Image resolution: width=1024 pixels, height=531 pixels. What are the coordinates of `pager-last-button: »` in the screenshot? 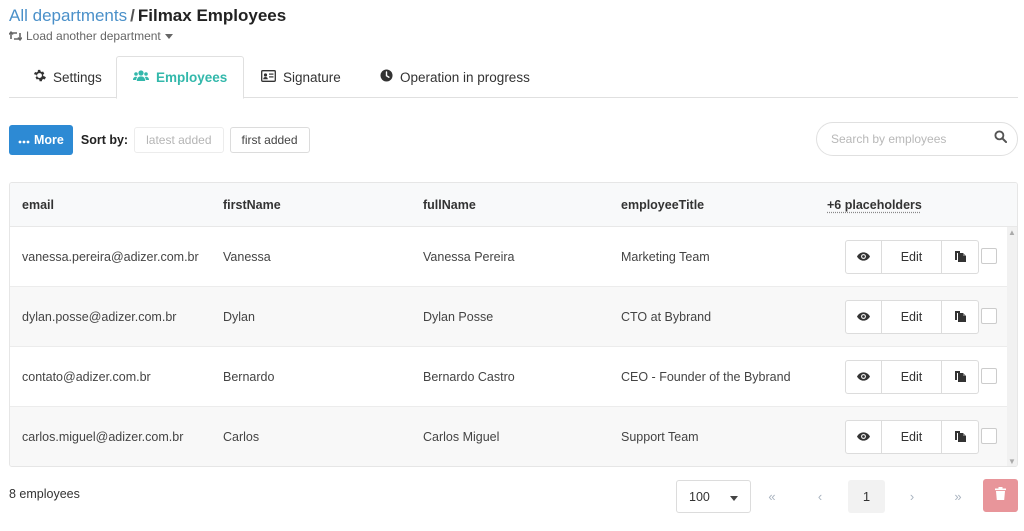 It's located at (958, 496).